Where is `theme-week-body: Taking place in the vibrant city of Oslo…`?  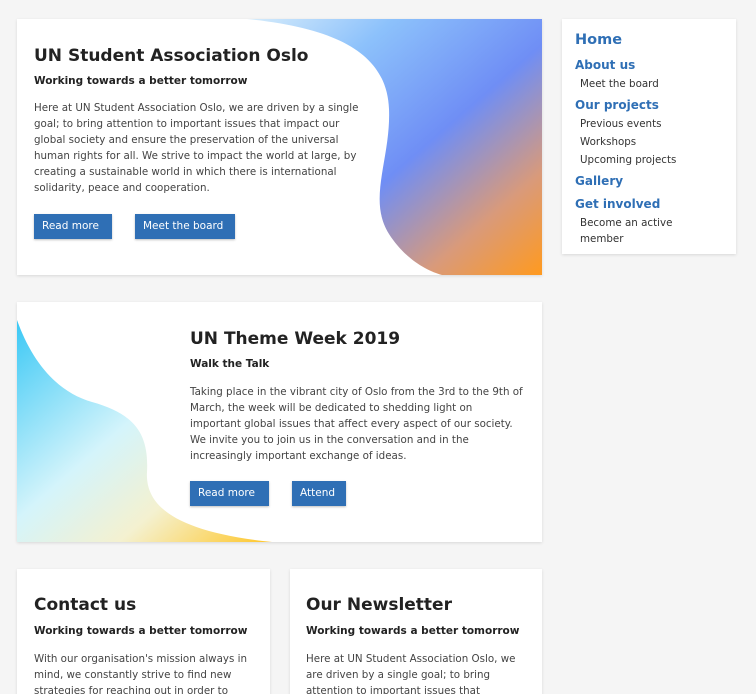
theme-week-body: Taking place in the vibrant city of Oslo… is located at coordinates (356, 424).